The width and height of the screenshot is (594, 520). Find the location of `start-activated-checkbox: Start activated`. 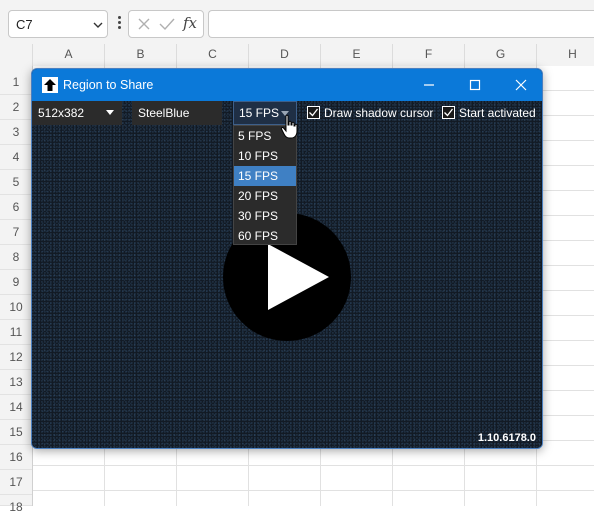

start-activated-checkbox: Start activated is located at coordinates (492, 114).